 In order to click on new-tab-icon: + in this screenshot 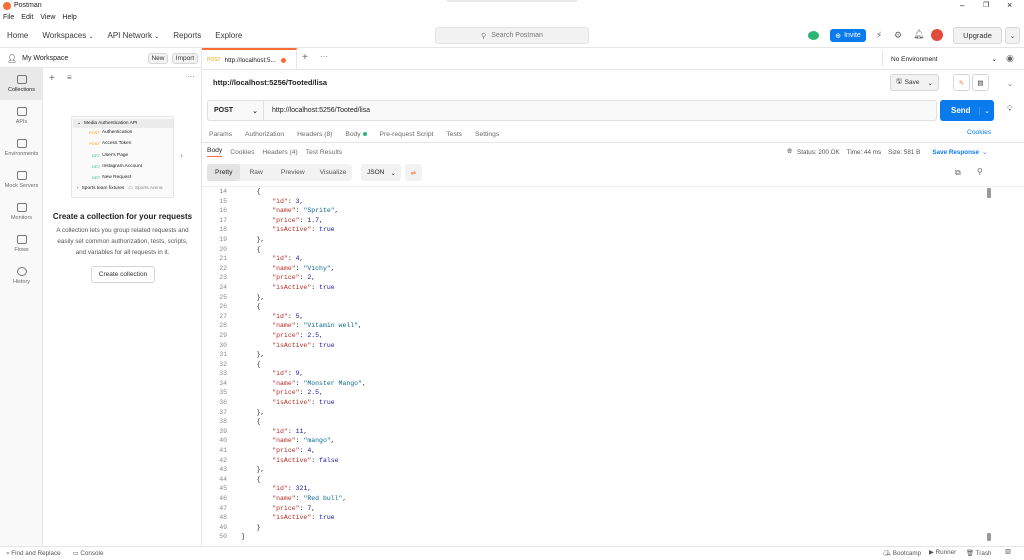, I will do `click(305, 57)`.